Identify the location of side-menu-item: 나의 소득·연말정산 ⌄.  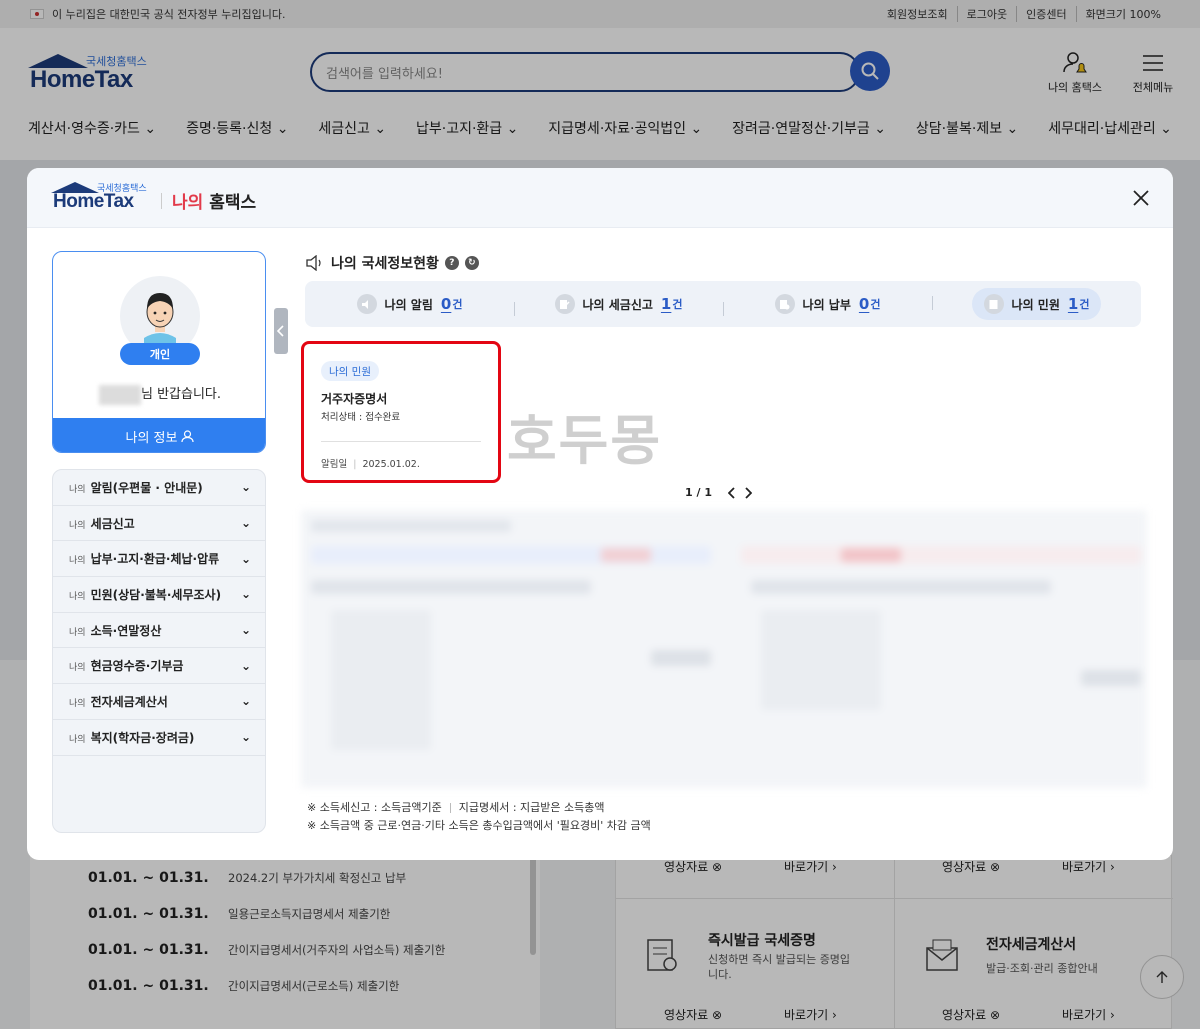
(159, 631).